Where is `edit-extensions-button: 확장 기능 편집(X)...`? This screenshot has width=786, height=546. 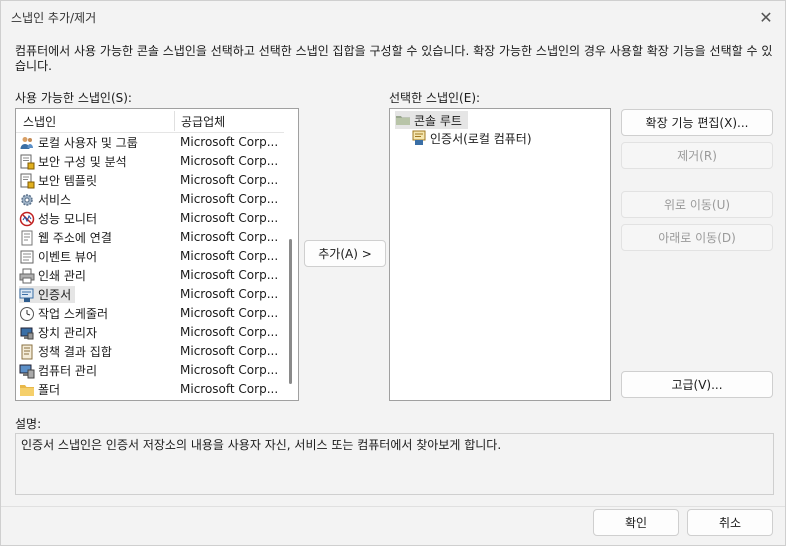 edit-extensions-button: 확장 기능 편집(X)... is located at coordinates (697, 122).